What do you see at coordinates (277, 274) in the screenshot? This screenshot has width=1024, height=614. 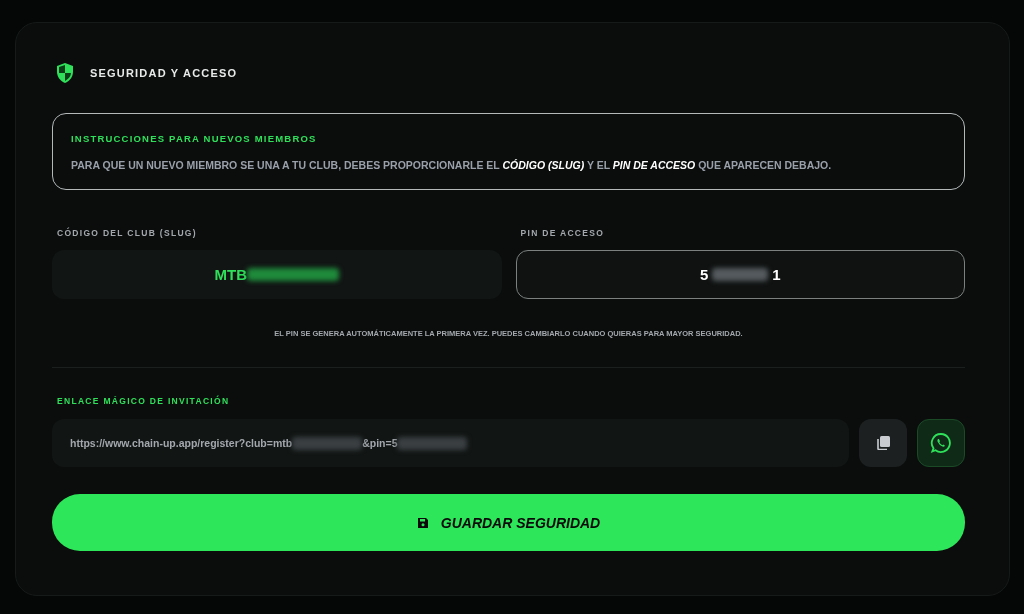 I see `code-field: MTB` at bounding box center [277, 274].